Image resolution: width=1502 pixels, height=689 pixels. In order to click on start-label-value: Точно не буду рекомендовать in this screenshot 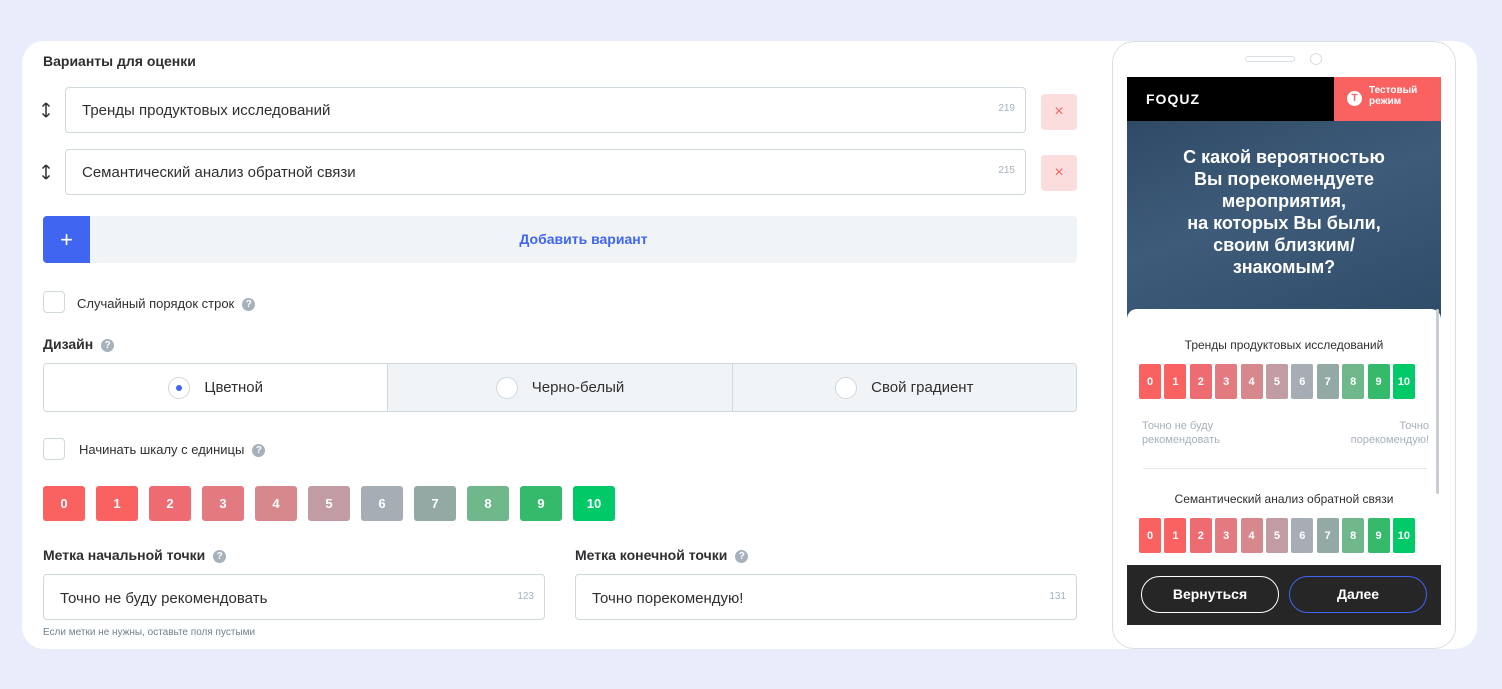, I will do `click(164, 598)`.